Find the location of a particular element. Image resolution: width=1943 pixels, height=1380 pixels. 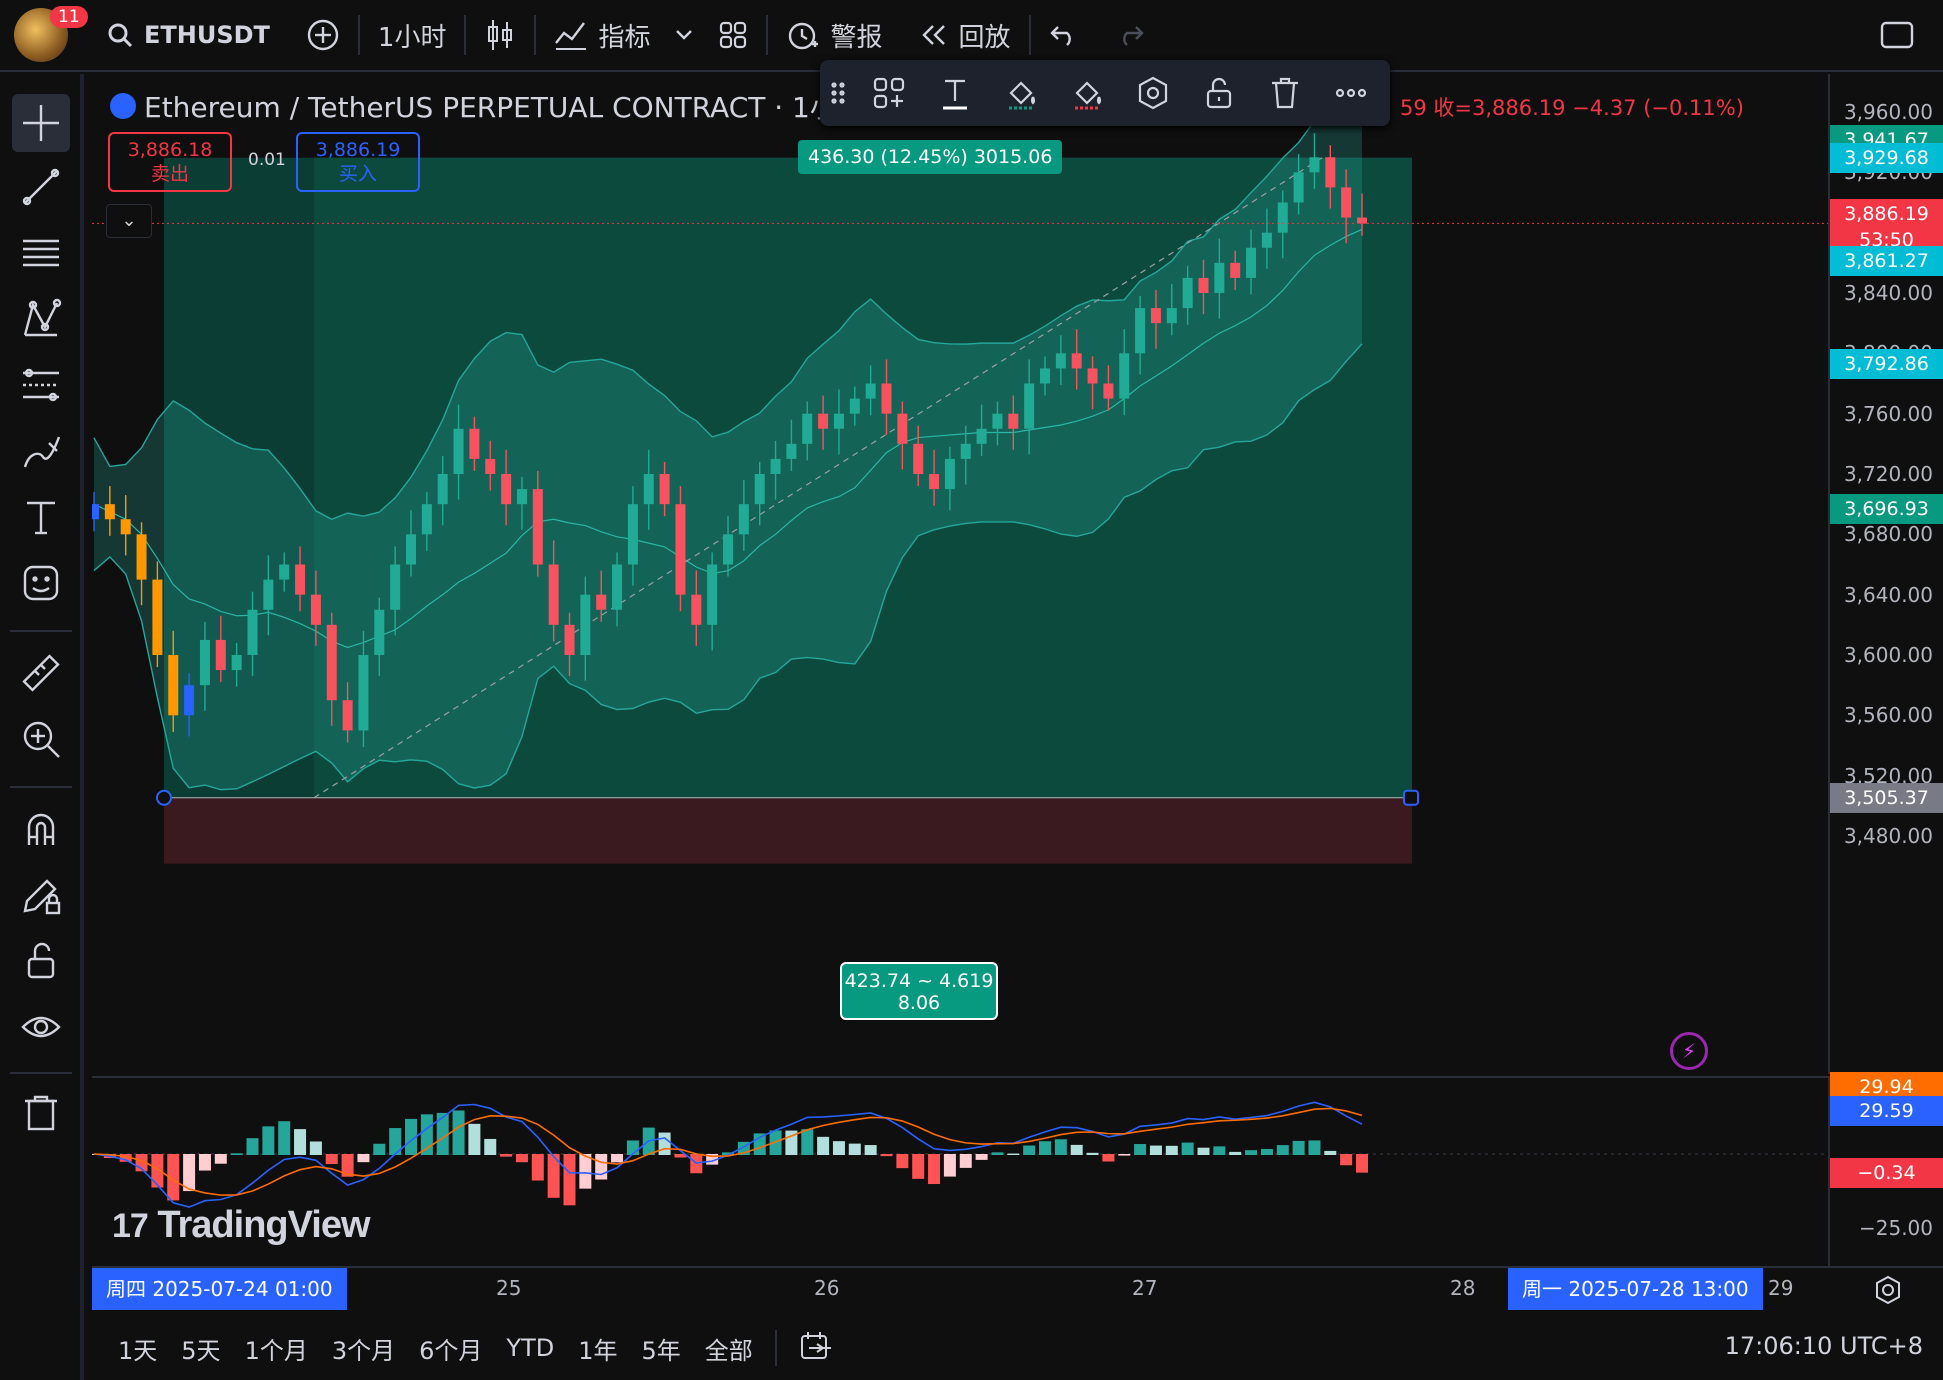

divider is located at coordinates (41, 787).